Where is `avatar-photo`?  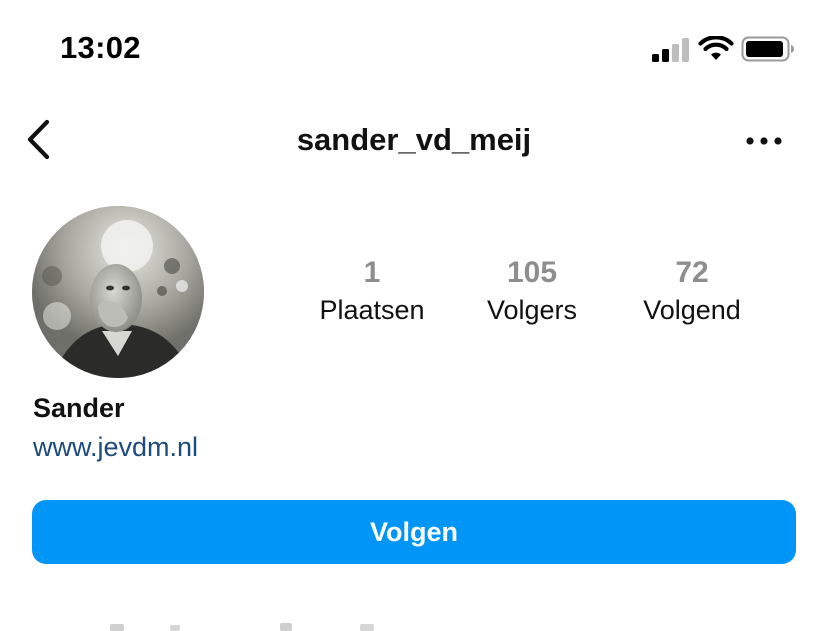 avatar-photo is located at coordinates (118, 292).